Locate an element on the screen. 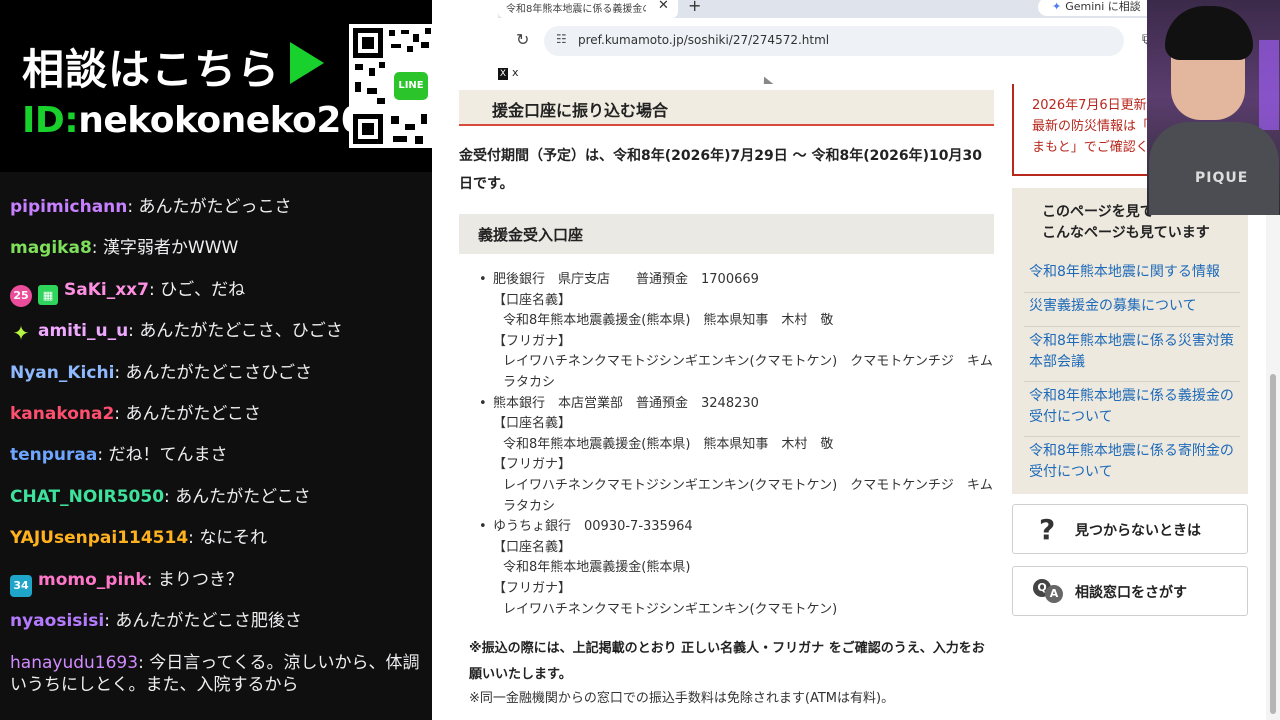  name-value: 令和8年熊本地震義援金(熊本県) is located at coordinates (597, 568).